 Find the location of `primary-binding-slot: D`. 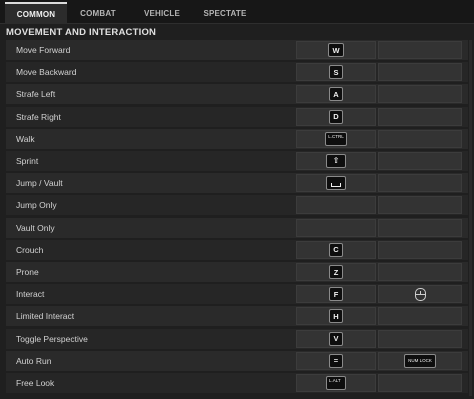

primary-binding-slot: D is located at coordinates (336, 116).